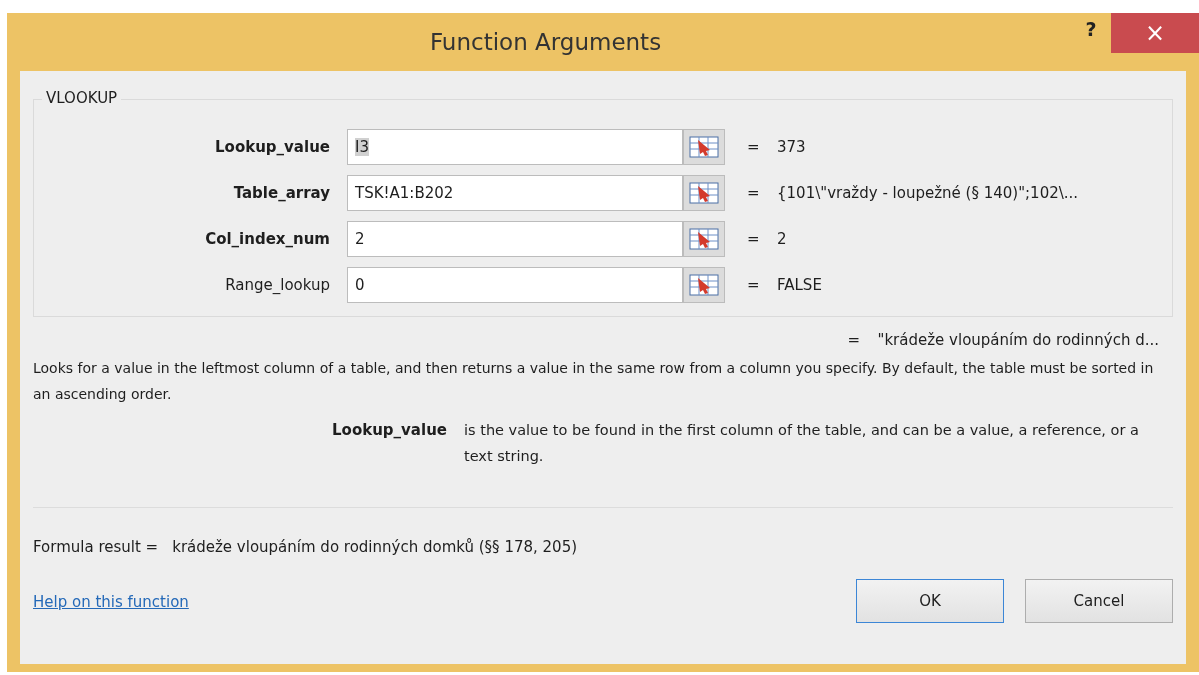 This screenshot has width=1199, height=675. Describe the element at coordinates (281, 193) in the screenshot. I see `argument-label: Table_array` at that location.